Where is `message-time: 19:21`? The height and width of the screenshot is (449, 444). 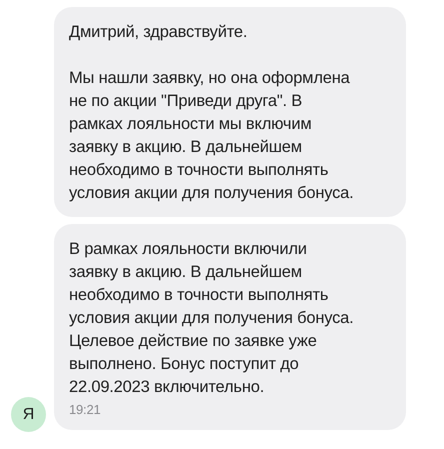
message-time: 19:21 is located at coordinates (85, 410).